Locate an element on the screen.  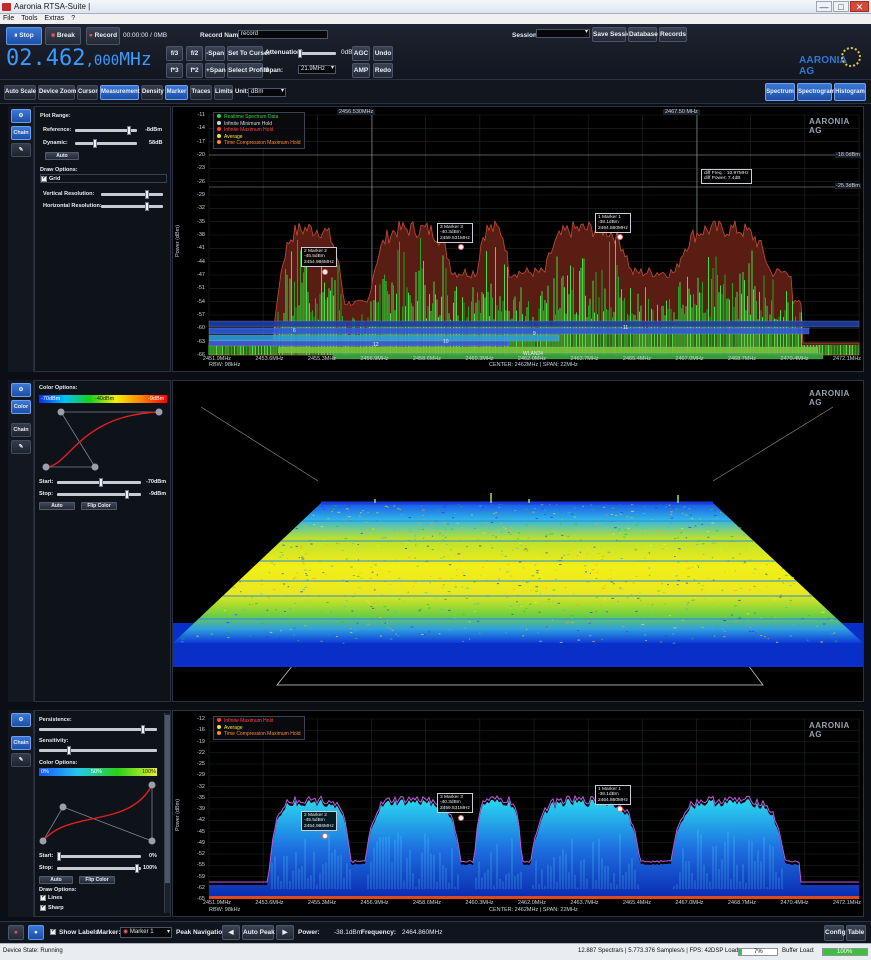
vertical-resolution-knob is located at coordinates (147, 194).